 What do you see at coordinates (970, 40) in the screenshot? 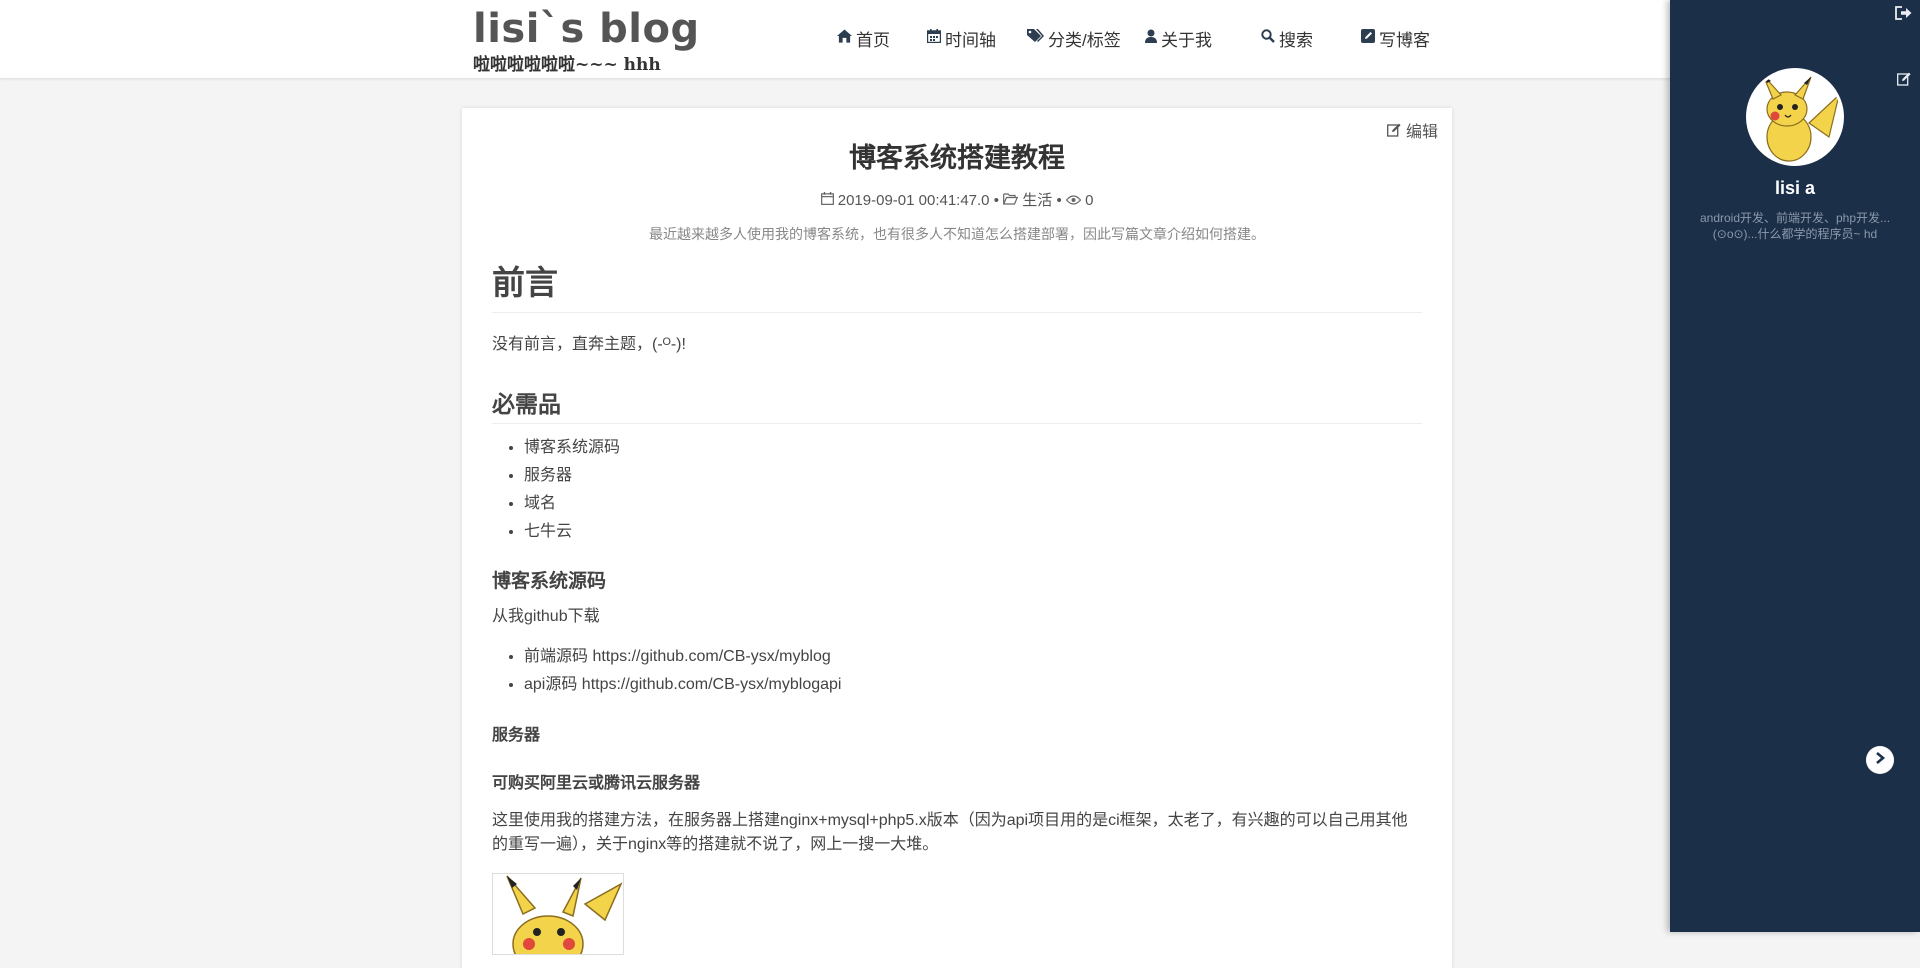
I see `nav-timeline-label: 时间轴` at bounding box center [970, 40].